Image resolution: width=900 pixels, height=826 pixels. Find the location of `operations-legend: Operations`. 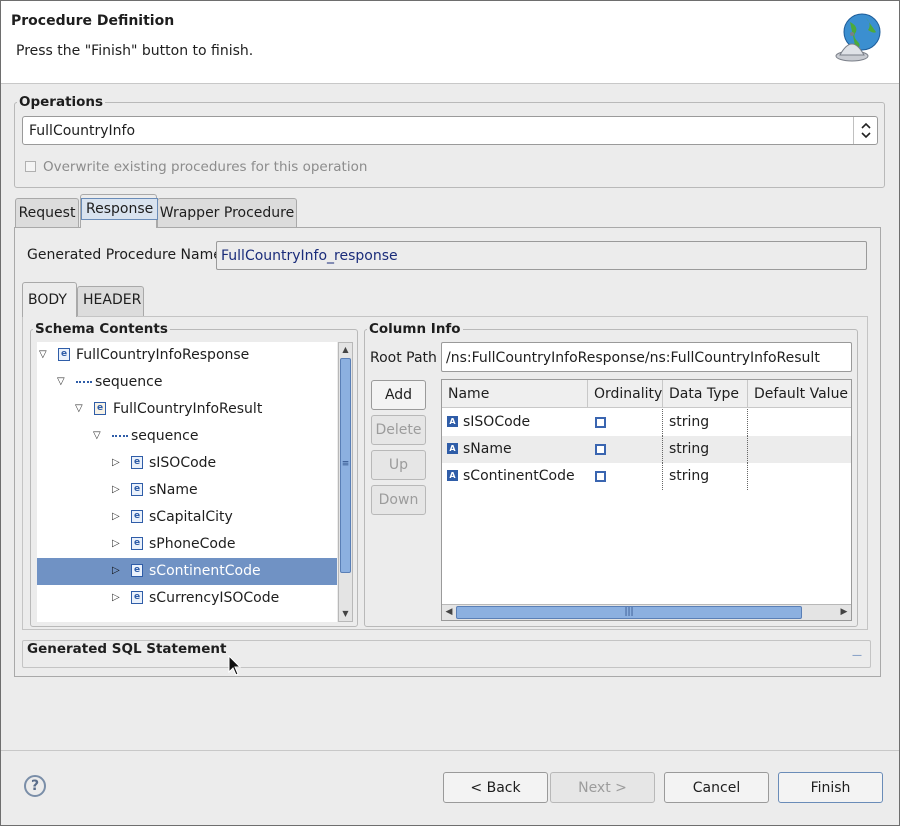

operations-legend: Operations is located at coordinates (61, 102).